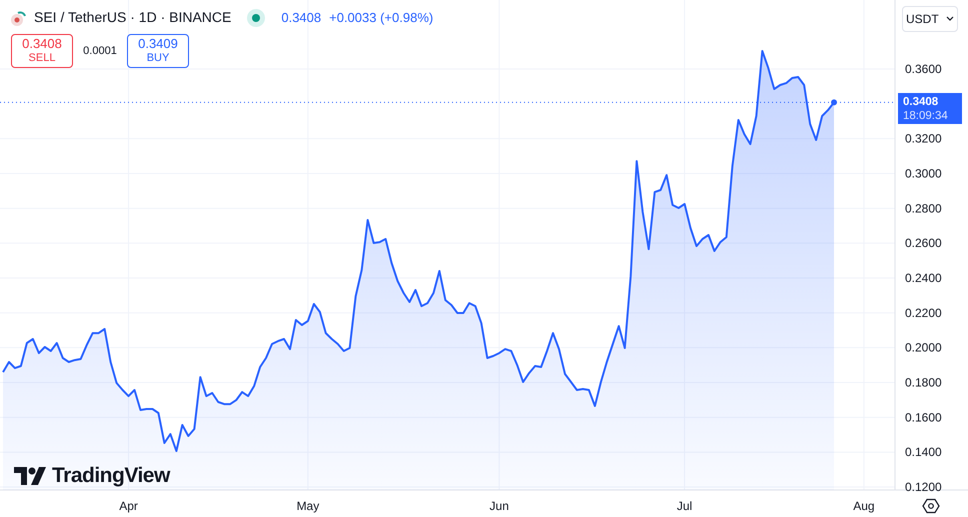  I want to click on spread-value: 0.0001, so click(100, 51).